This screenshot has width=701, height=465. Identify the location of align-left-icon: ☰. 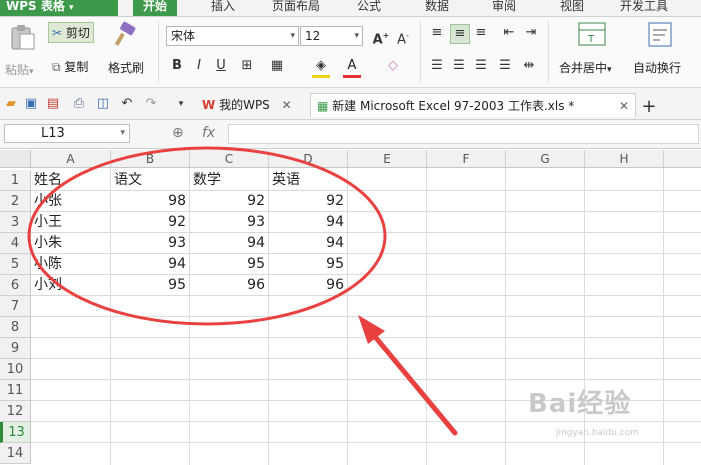
(437, 66).